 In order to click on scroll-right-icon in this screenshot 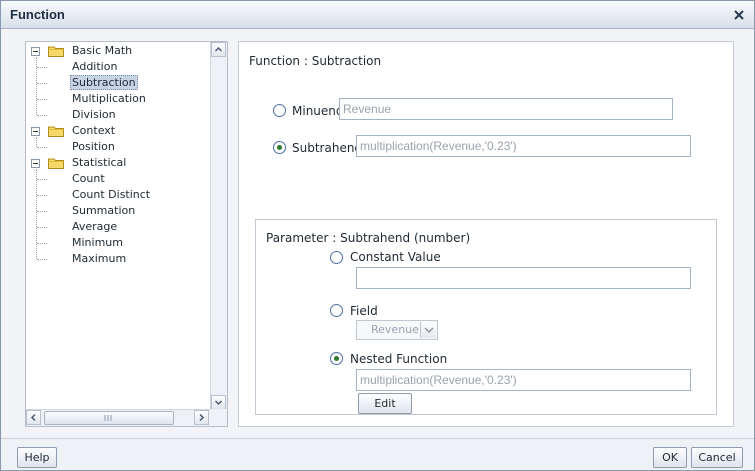, I will do `click(201, 417)`.